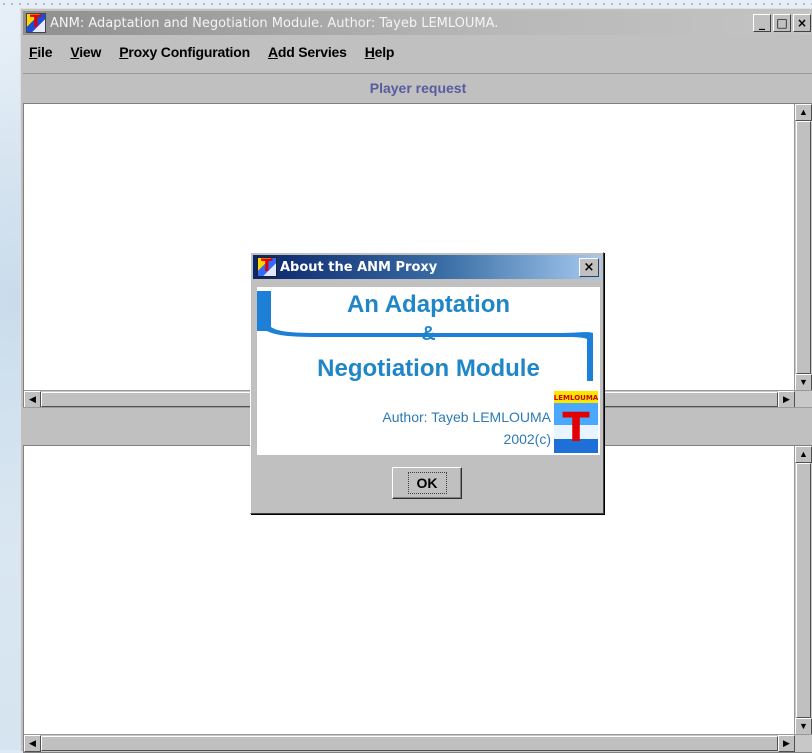  I want to click on menu-add-mnemonic: A, so click(272, 52).